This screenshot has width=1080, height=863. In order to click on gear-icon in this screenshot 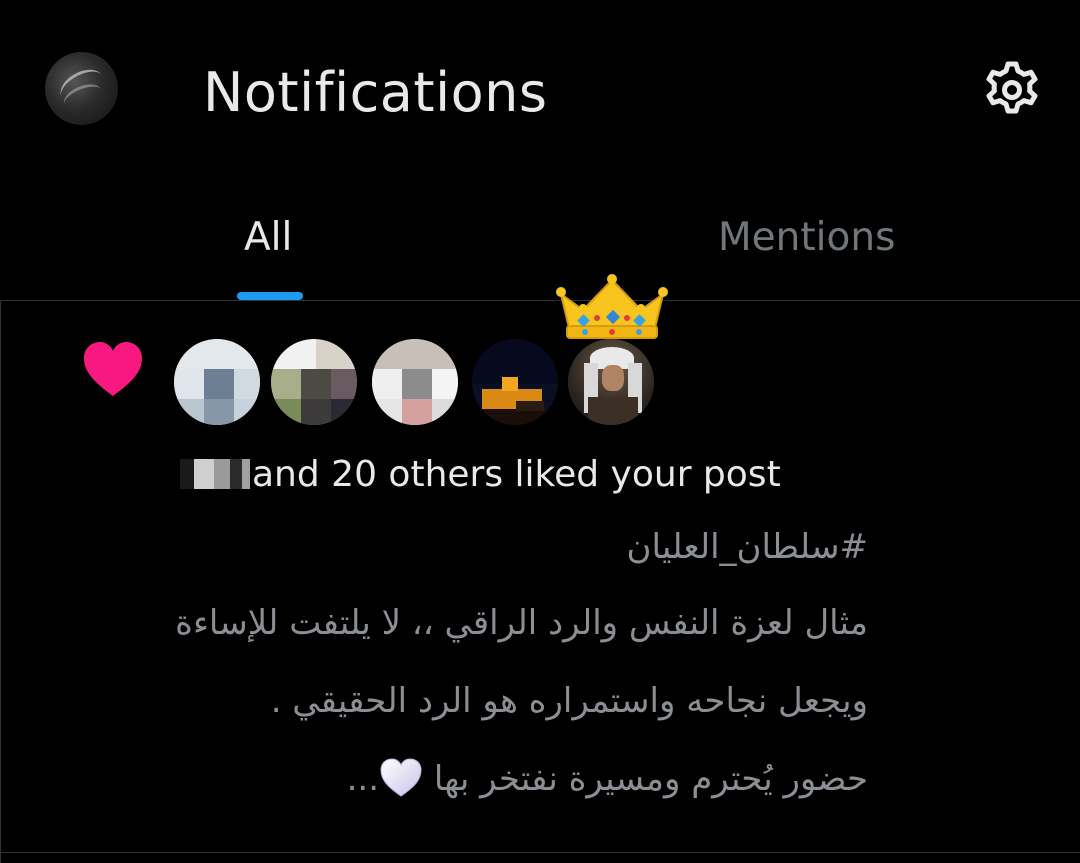, I will do `click(1012, 87)`.